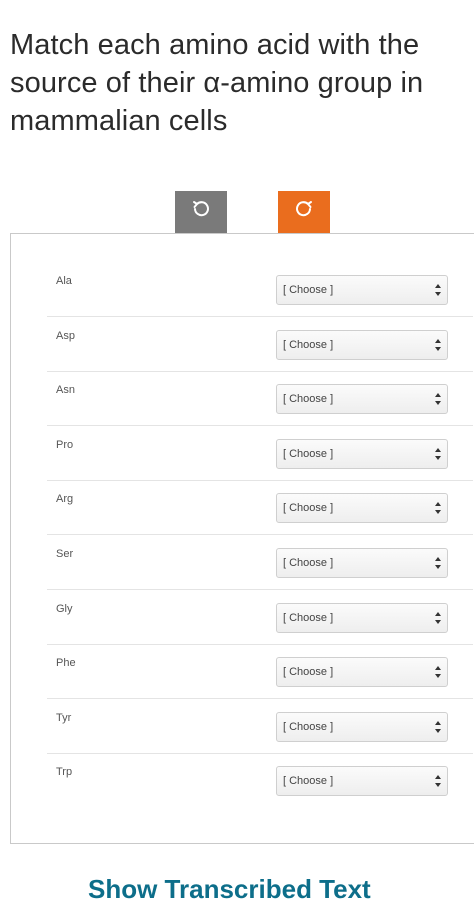 The width and height of the screenshot is (474, 905). Describe the element at coordinates (260, 290) in the screenshot. I see `matching-row-ala: Ala [ Choose ]` at that location.